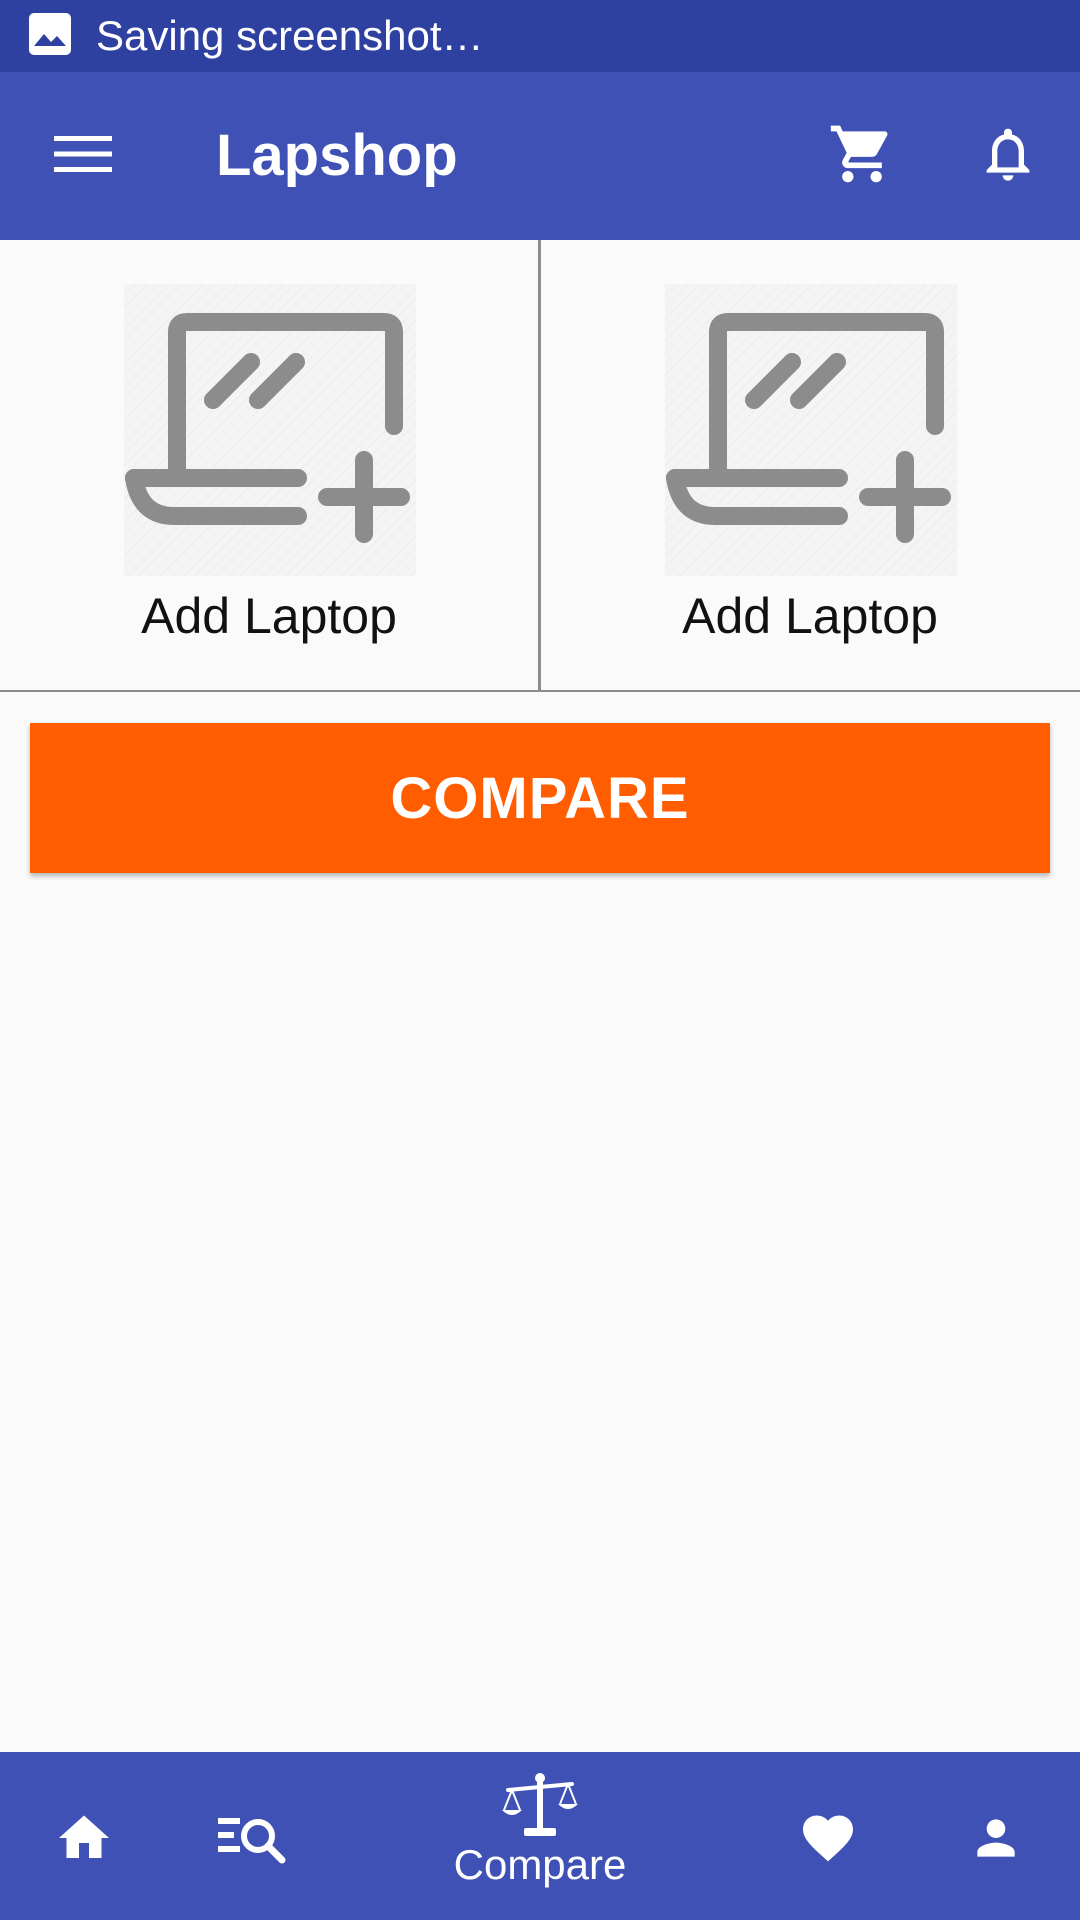 The height and width of the screenshot is (1920, 1080). I want to click on image-icon, so click(50, 34).